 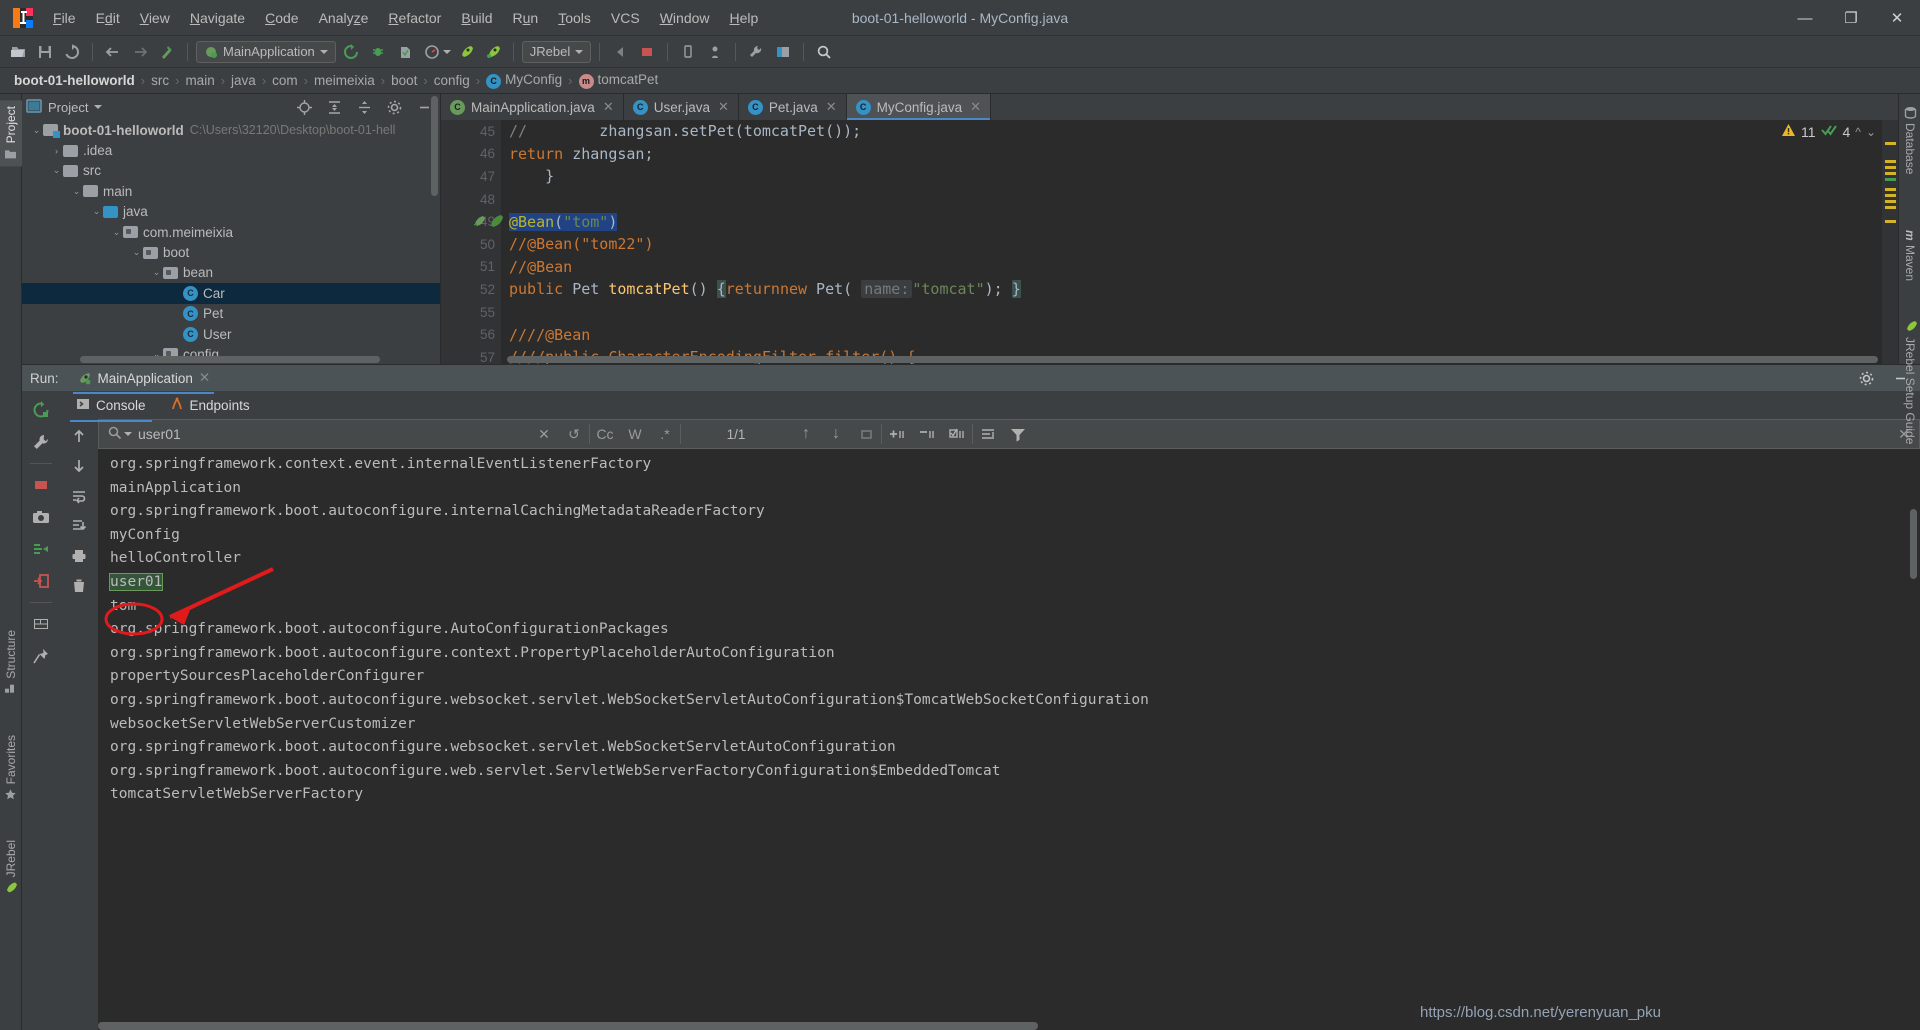 What do you see at coordinates (1203, 154) in the screenshot?
I see `code-line: return zhangsan;` at bounding box center [1203, 154].